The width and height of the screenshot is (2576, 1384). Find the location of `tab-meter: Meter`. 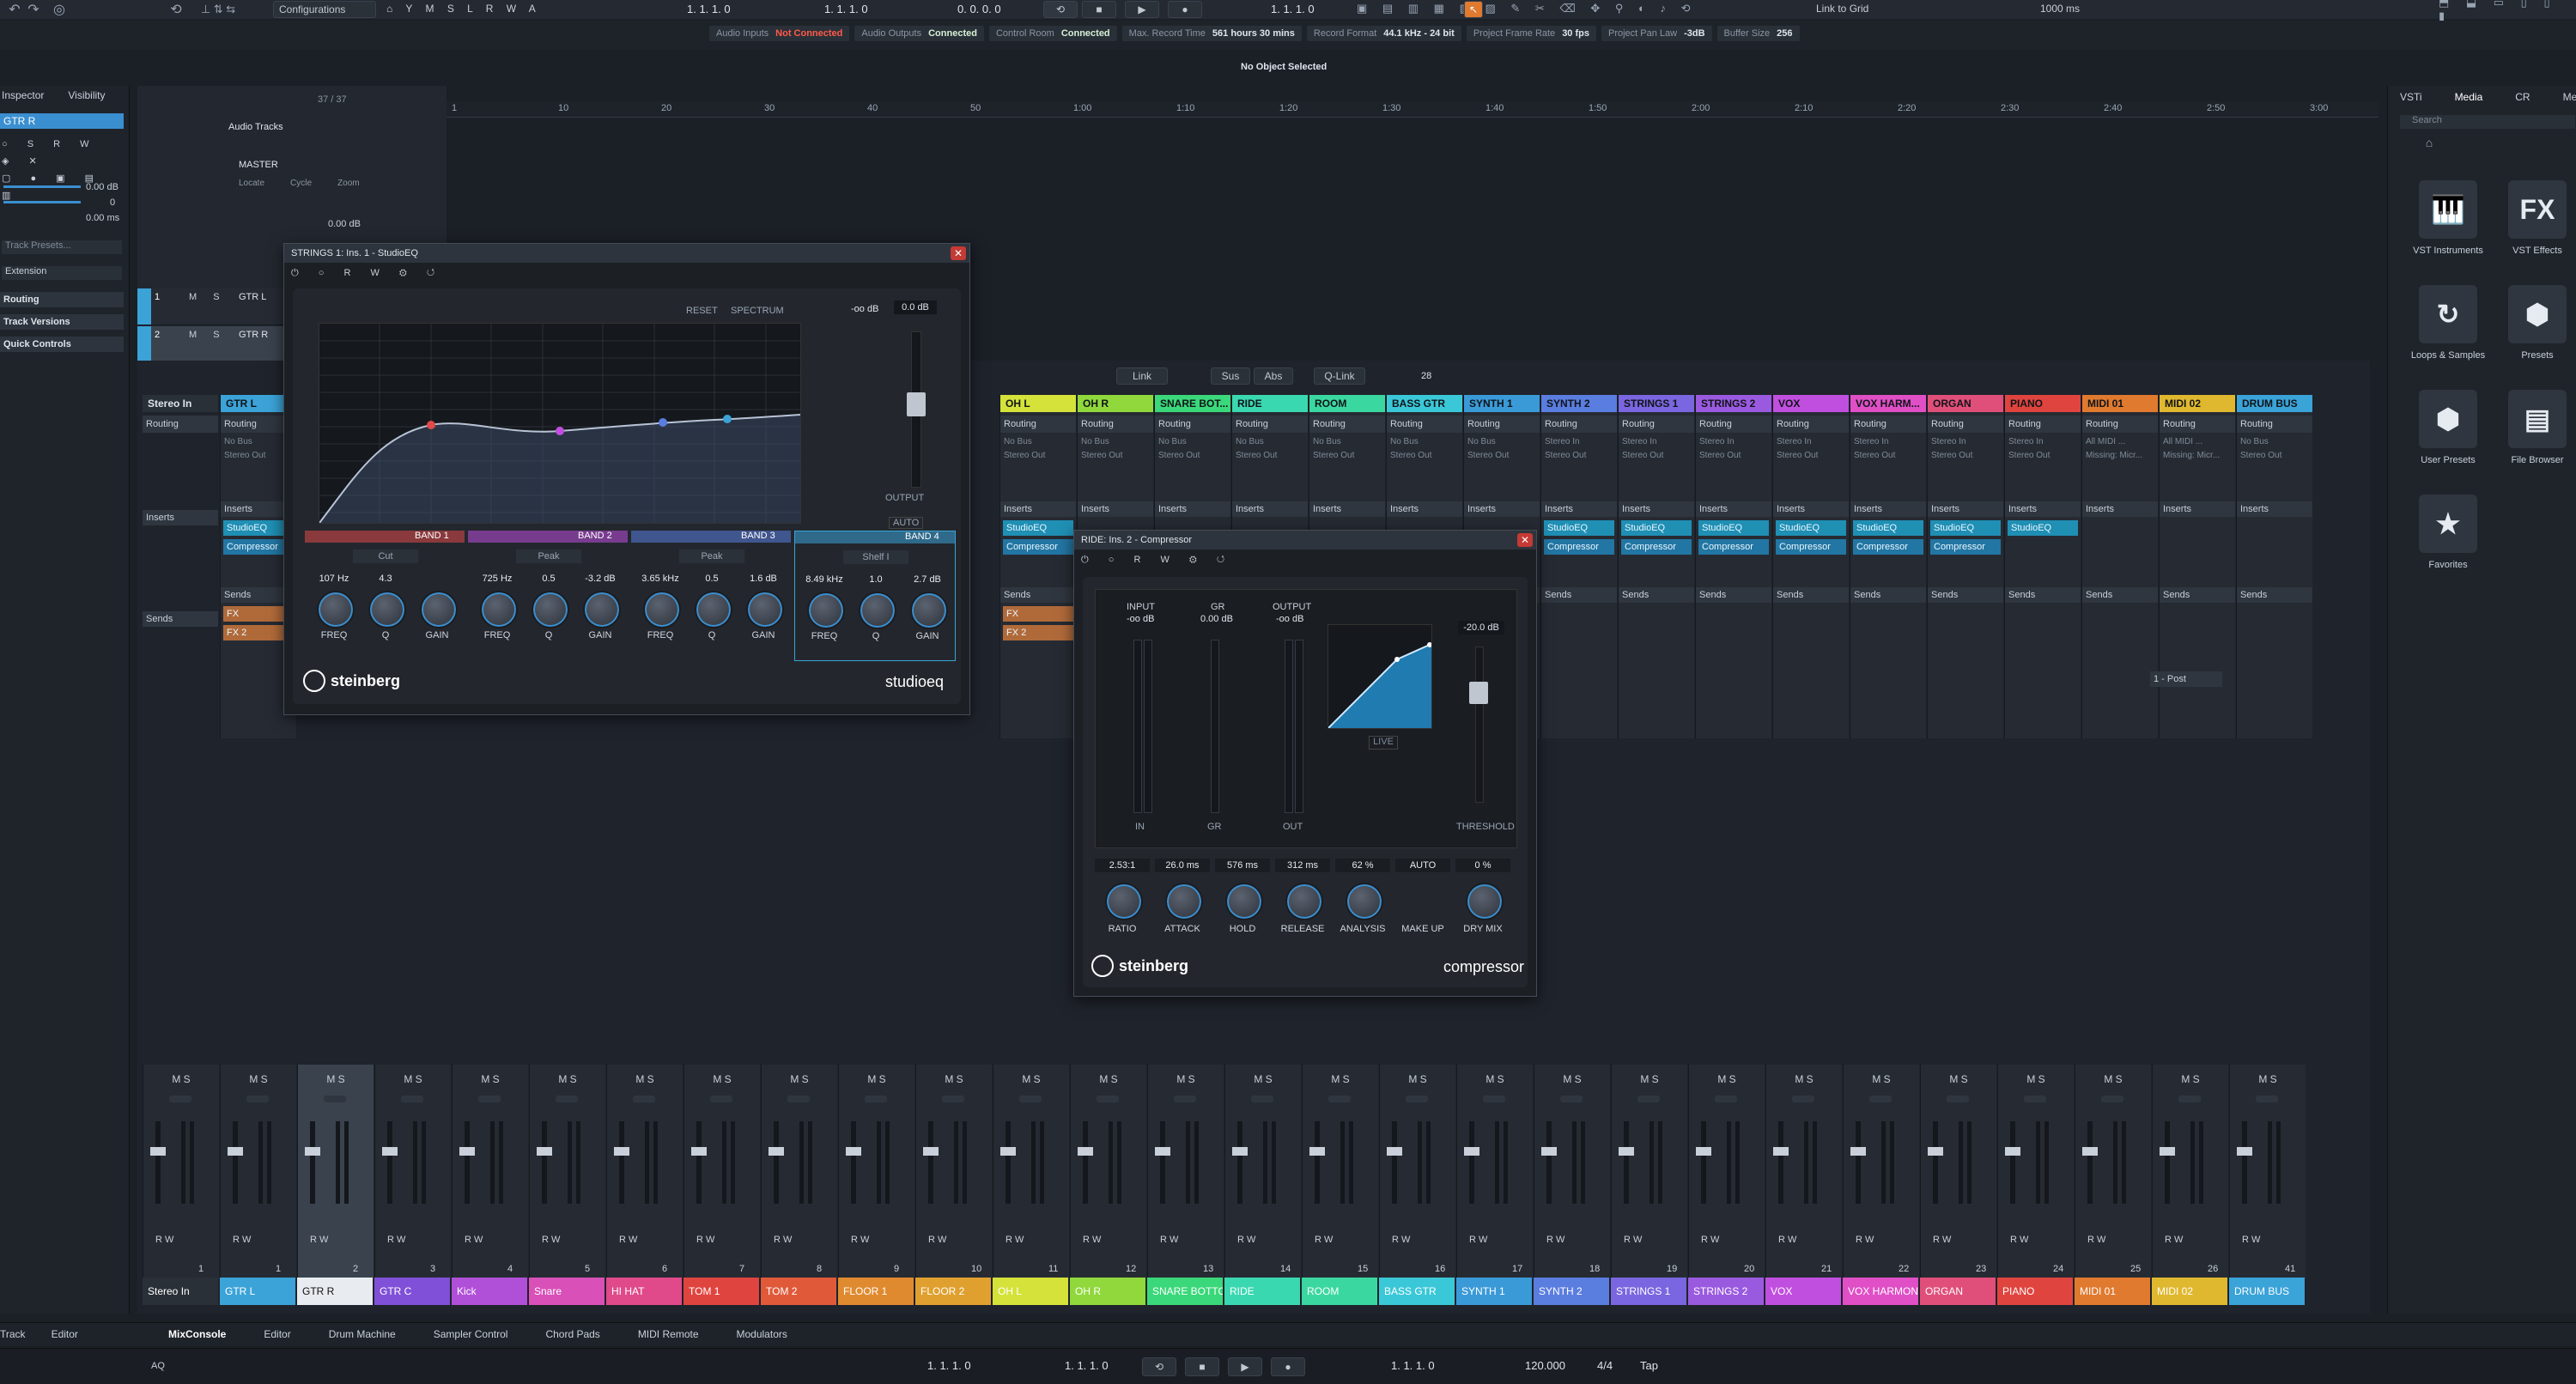

tab-meter: Meter is located at coordinates (2569, 97).